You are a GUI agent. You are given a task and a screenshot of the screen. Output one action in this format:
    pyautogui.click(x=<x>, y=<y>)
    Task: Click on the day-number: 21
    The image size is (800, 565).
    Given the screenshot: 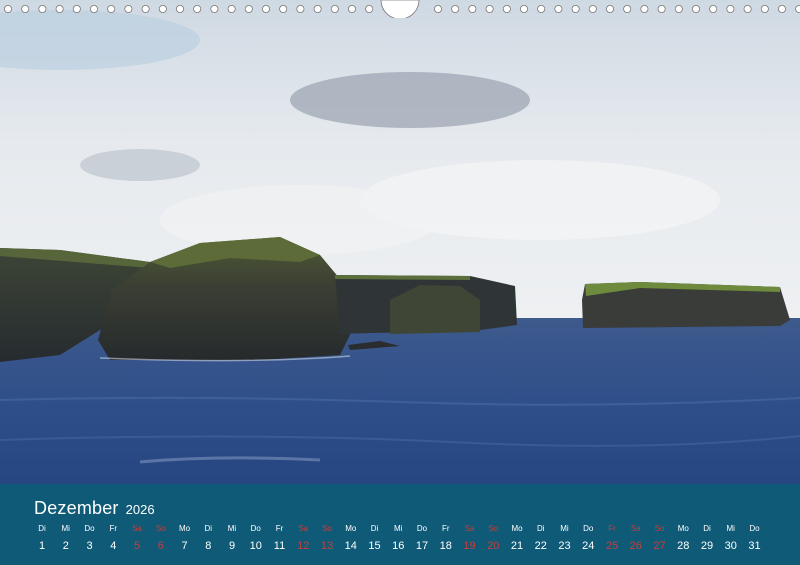 What is the action you would take?
    pyautogui.click(x=517, y=546)
    